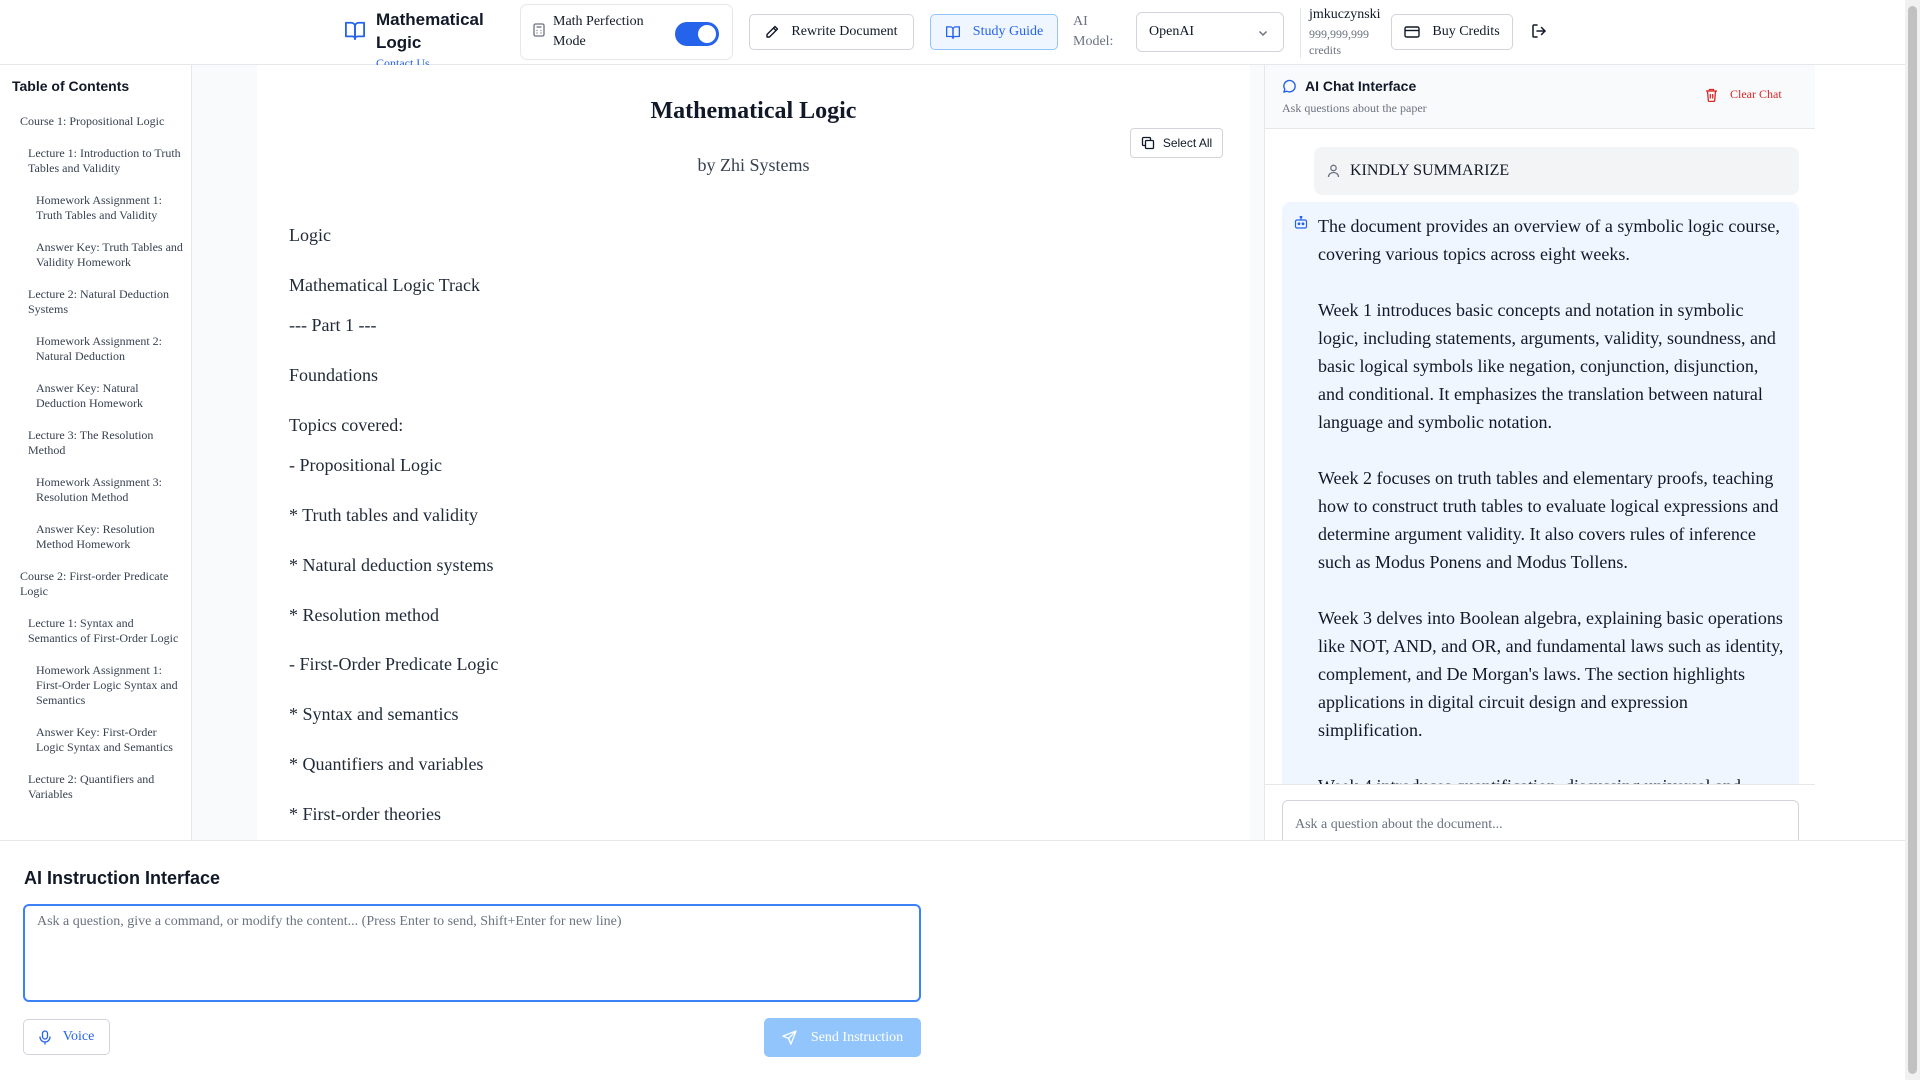 This screenshot has width=1920, height=1080. I want to click on buy-credits-button: Buy Credits, so click(1452, 32).